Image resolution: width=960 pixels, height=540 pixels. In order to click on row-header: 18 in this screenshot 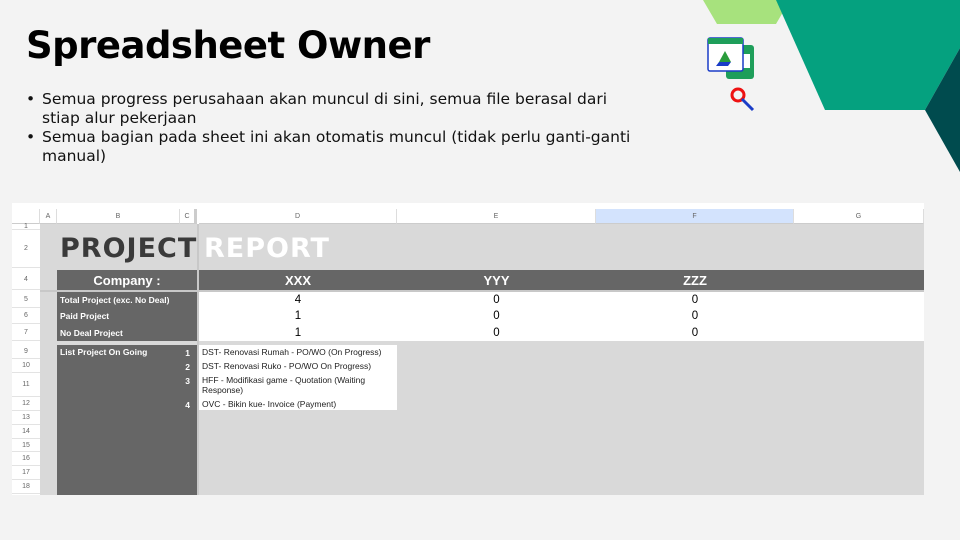, I will do `click(26, 487)`.